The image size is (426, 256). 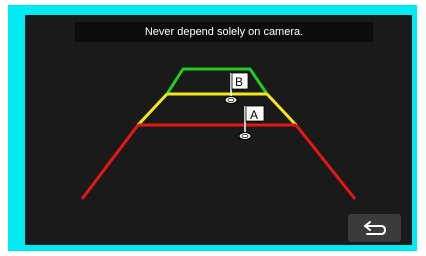 I want to click on guide-line-mid-left, so click(x=152, y=109).